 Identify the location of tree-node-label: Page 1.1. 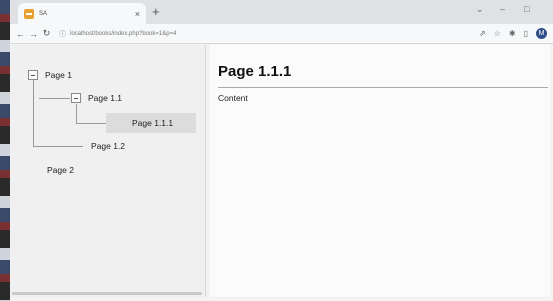
(105, 98).